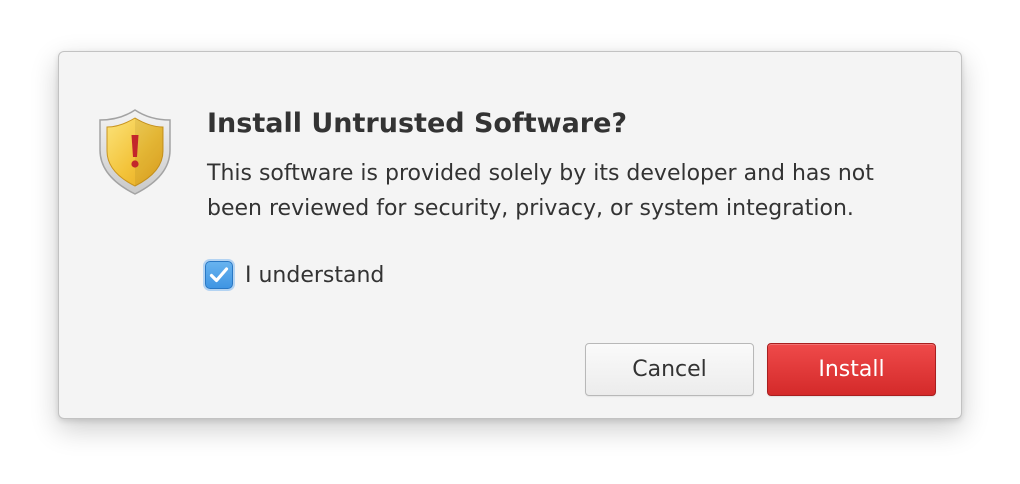  What do you see at coordinates (851, 369) in the screenshot?
I see `install-button: Install` at bounding box center [851, 369].